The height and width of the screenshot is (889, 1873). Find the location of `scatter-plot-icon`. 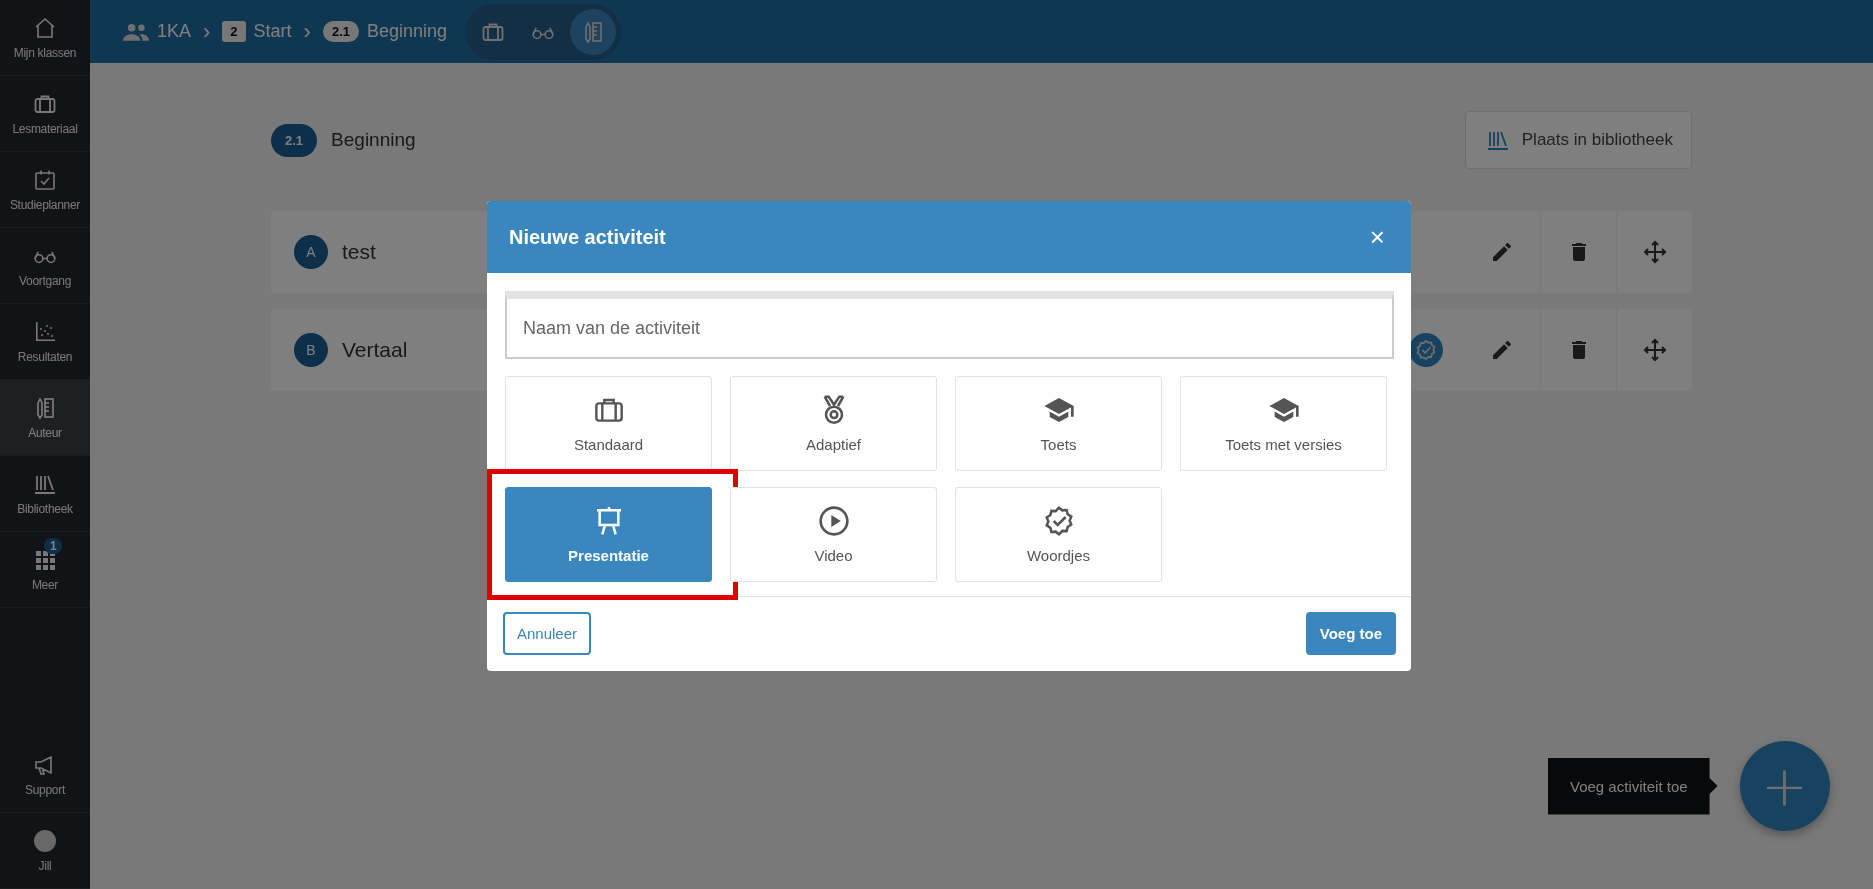

scatter-plot-icon is located at coordinates (45, 331).